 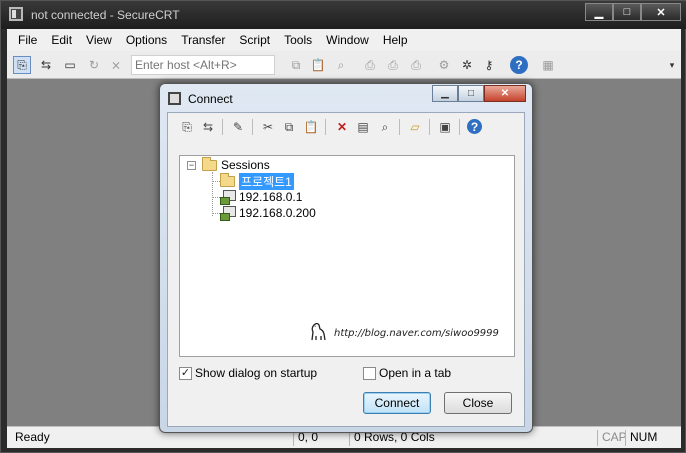 I want to click on tree-node-label: 192.168.0.1, so click(x=271, y=197).